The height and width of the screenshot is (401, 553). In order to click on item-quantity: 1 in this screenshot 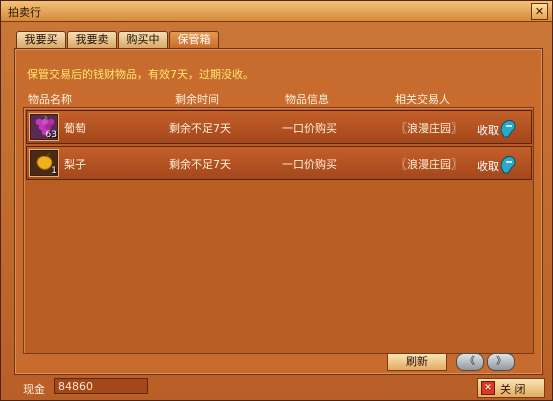, I will do `click(54, 171)`.